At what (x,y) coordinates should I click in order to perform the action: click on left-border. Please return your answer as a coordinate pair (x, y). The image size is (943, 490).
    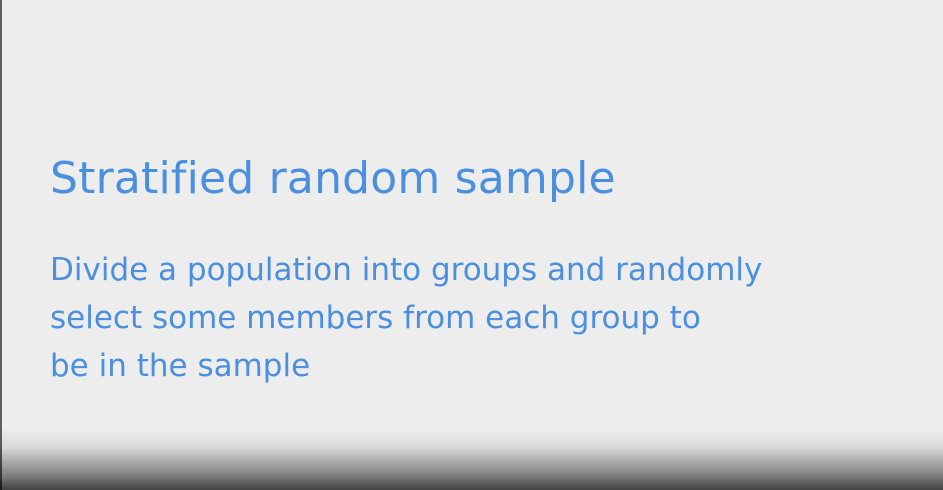
    Looking at the image, I should click on (1, 245).